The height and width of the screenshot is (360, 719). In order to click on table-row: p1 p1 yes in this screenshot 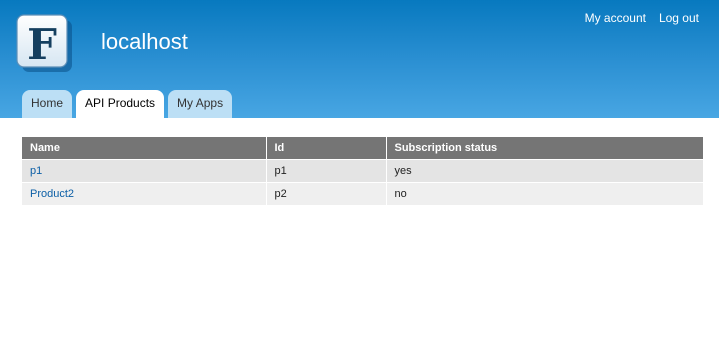, I will do `click(362, 170)`.